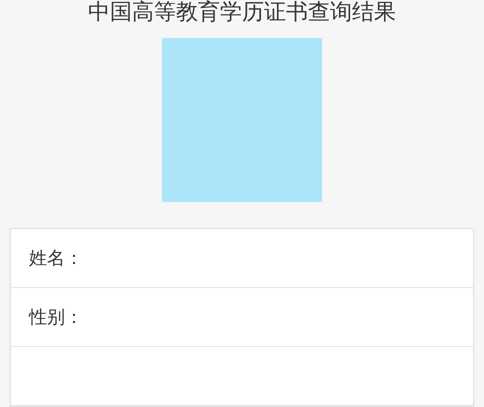 This screenshot has width=484, height=407. What do you see at coordinates (56, 258) in the screenshot?
I see `field-label: 姓名：` at bounding box center [56, 258].